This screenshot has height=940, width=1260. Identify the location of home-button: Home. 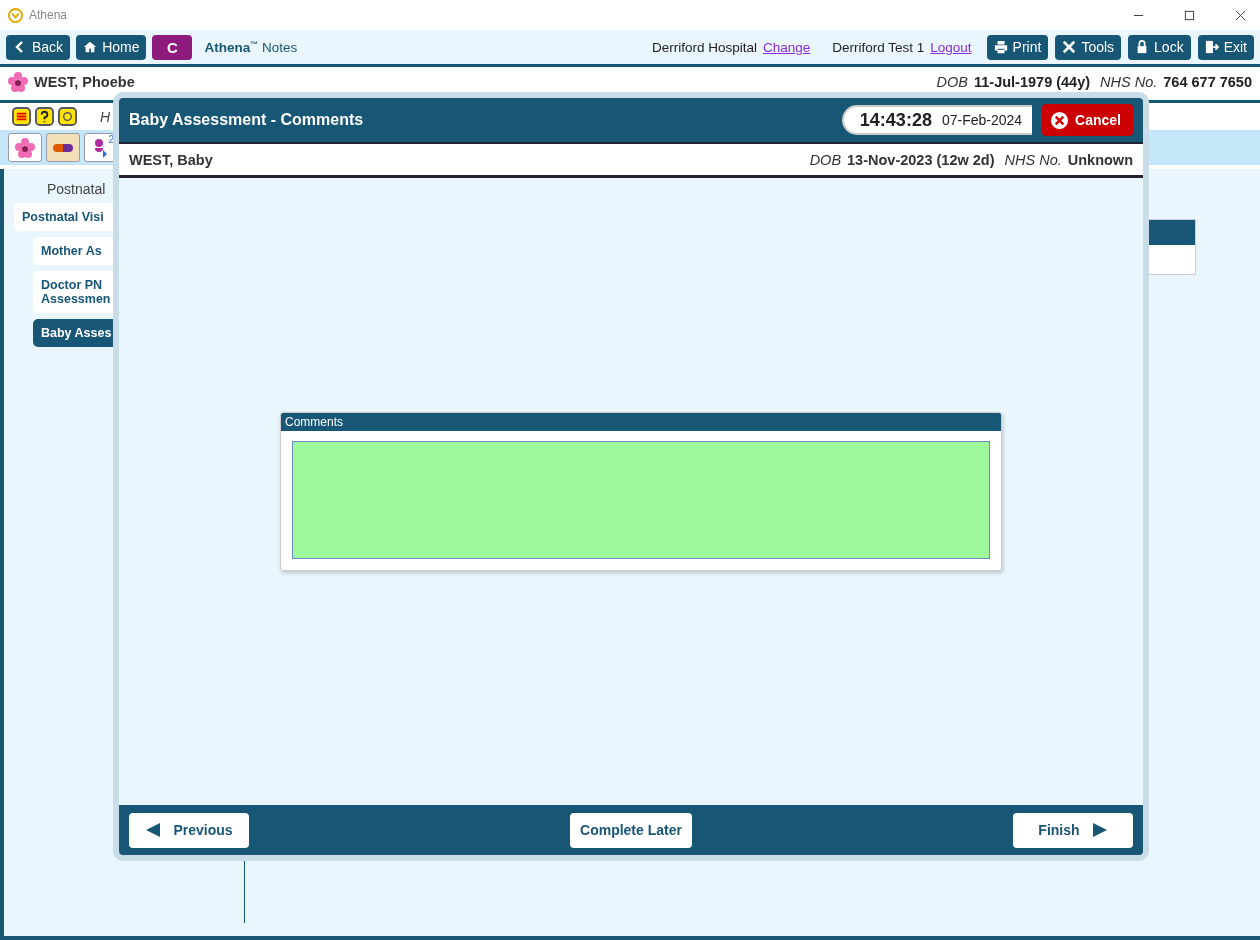
(111, 47).